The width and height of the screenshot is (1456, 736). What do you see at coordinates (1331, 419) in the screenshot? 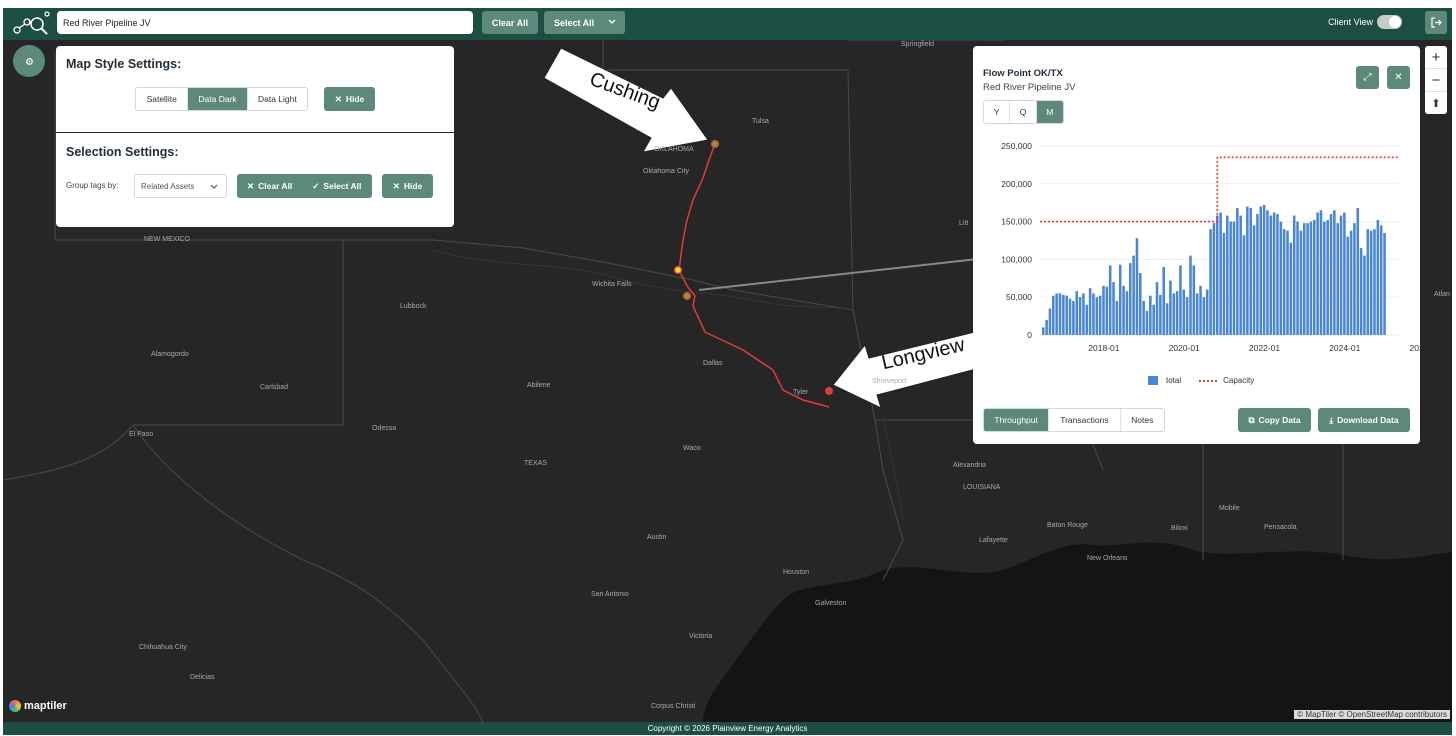
I see `download-icon: ⤓` at bounding box center [1331, 419].